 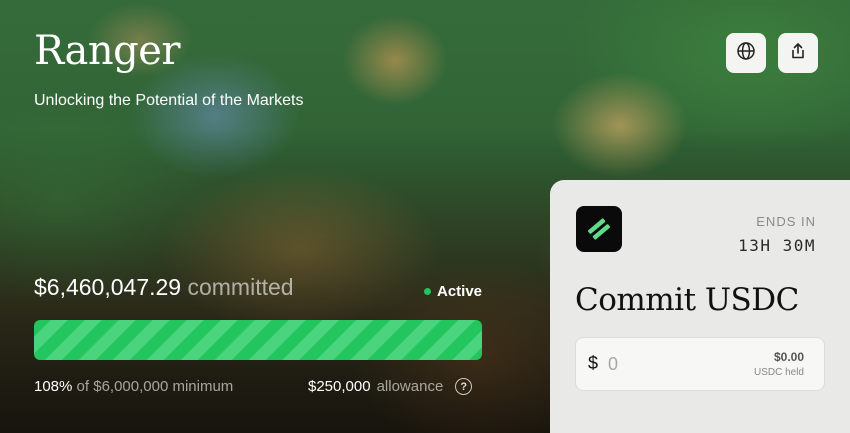 I want to click on committed-label: committed, so click(x=240, y=287).